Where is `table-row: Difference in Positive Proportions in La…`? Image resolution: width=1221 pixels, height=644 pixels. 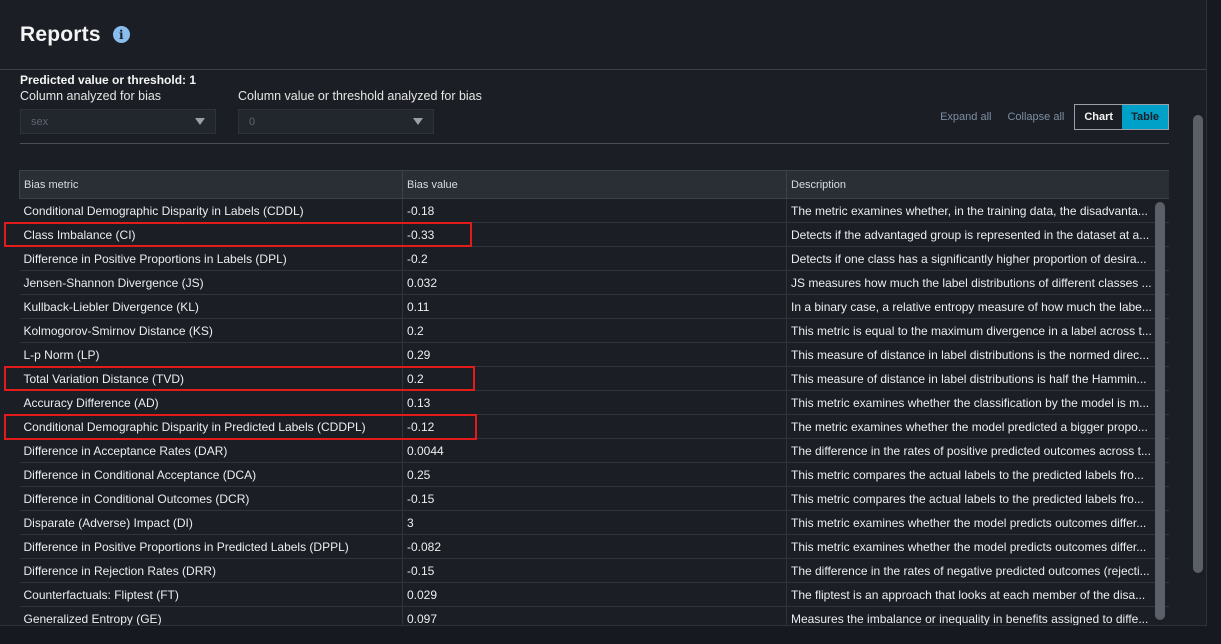
table-row: Difference in Positive Proportions in La… is located at coordinates (594, 258).